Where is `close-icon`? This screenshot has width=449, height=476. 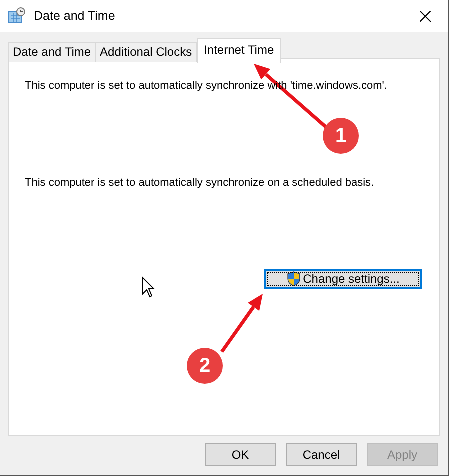 close-icon is located at coordinates (425, 16).